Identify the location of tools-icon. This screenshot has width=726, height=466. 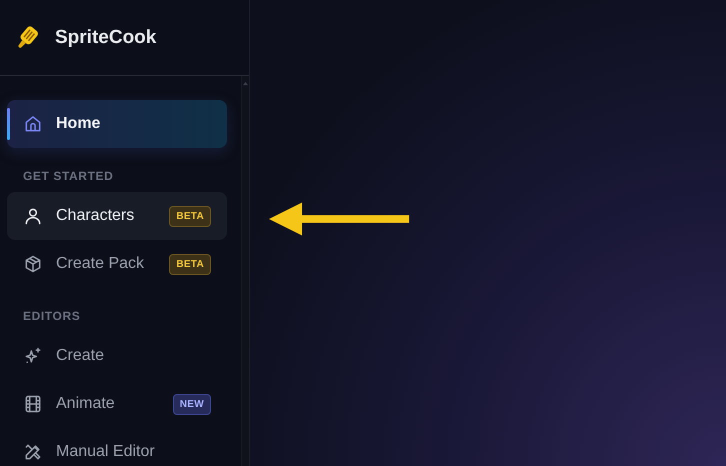
(33, 452).